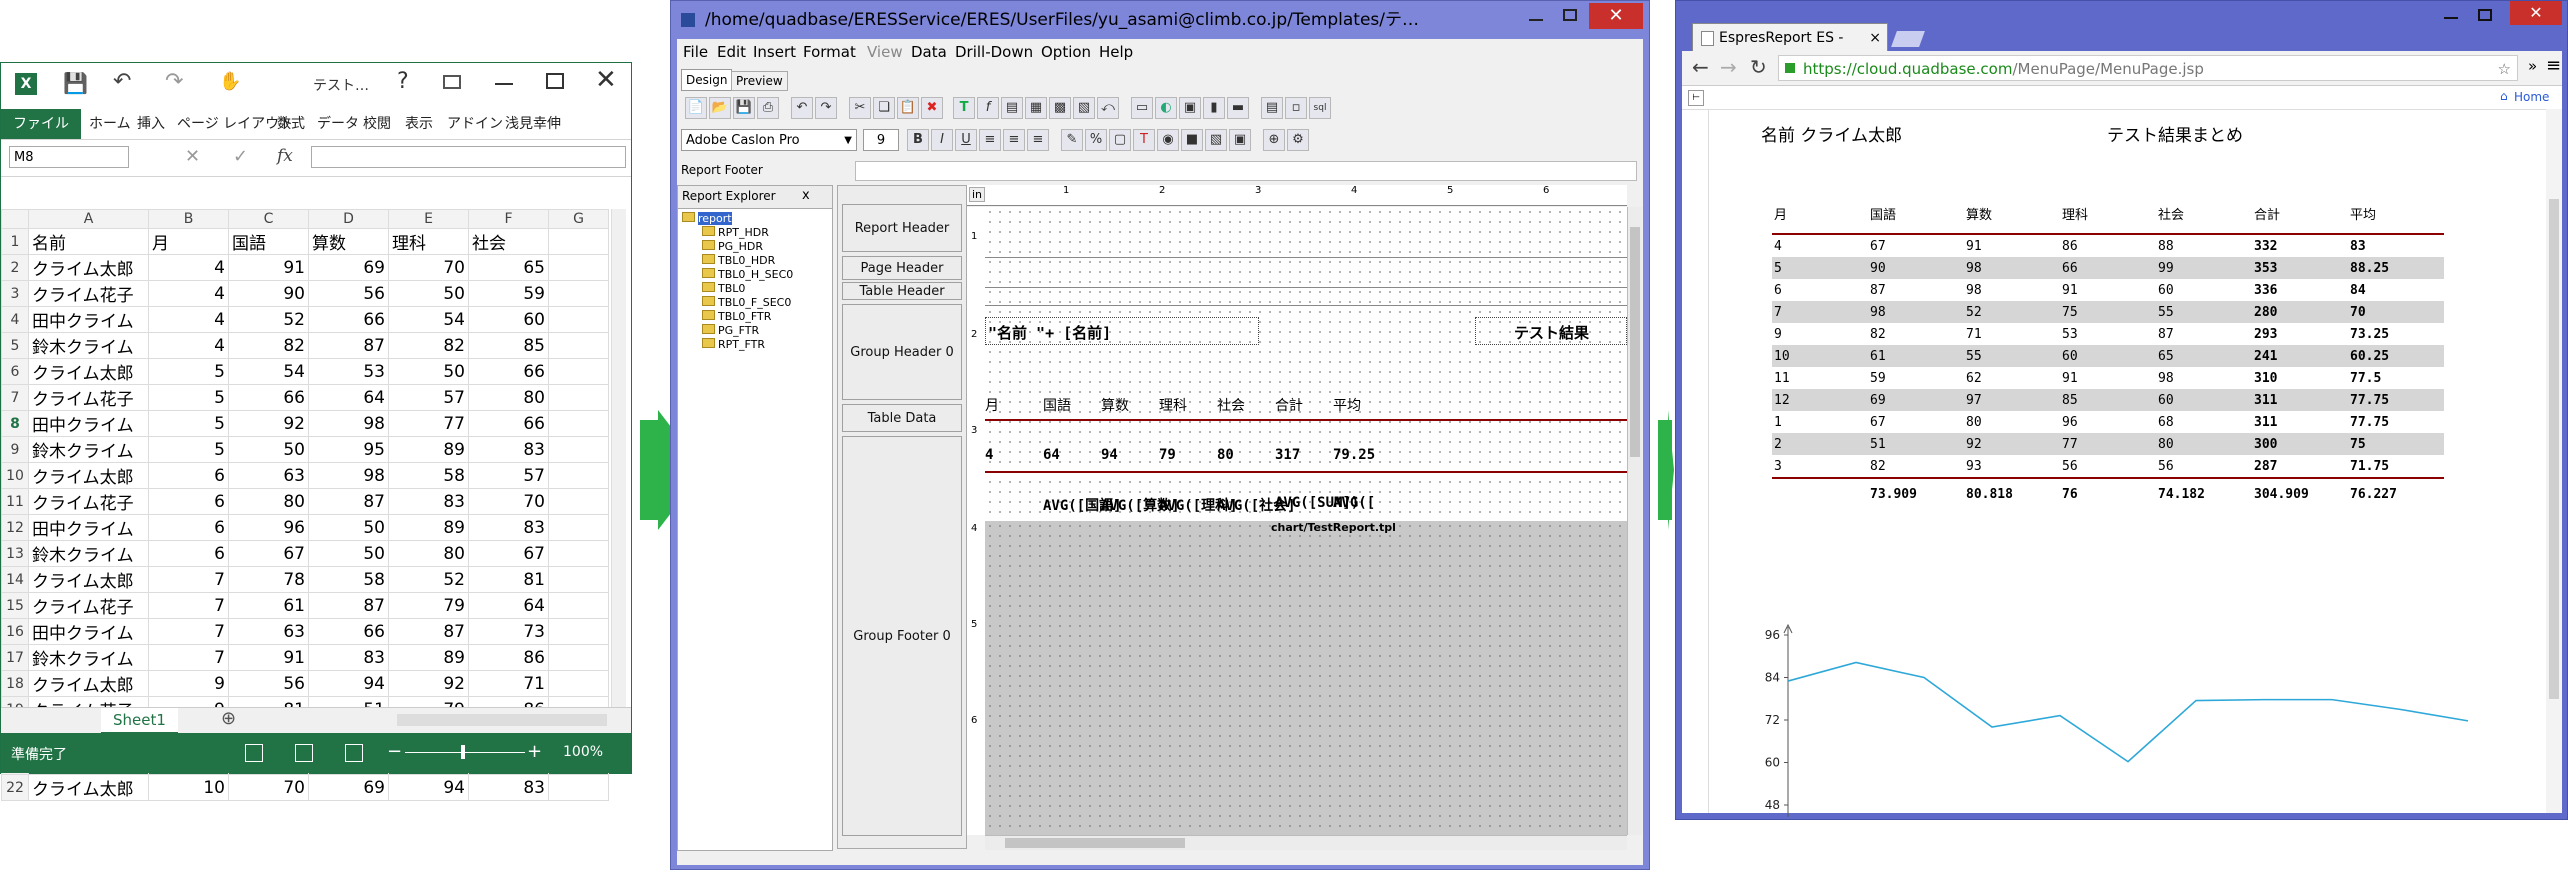  I want to click on row-header: 3, so click(15, 293).